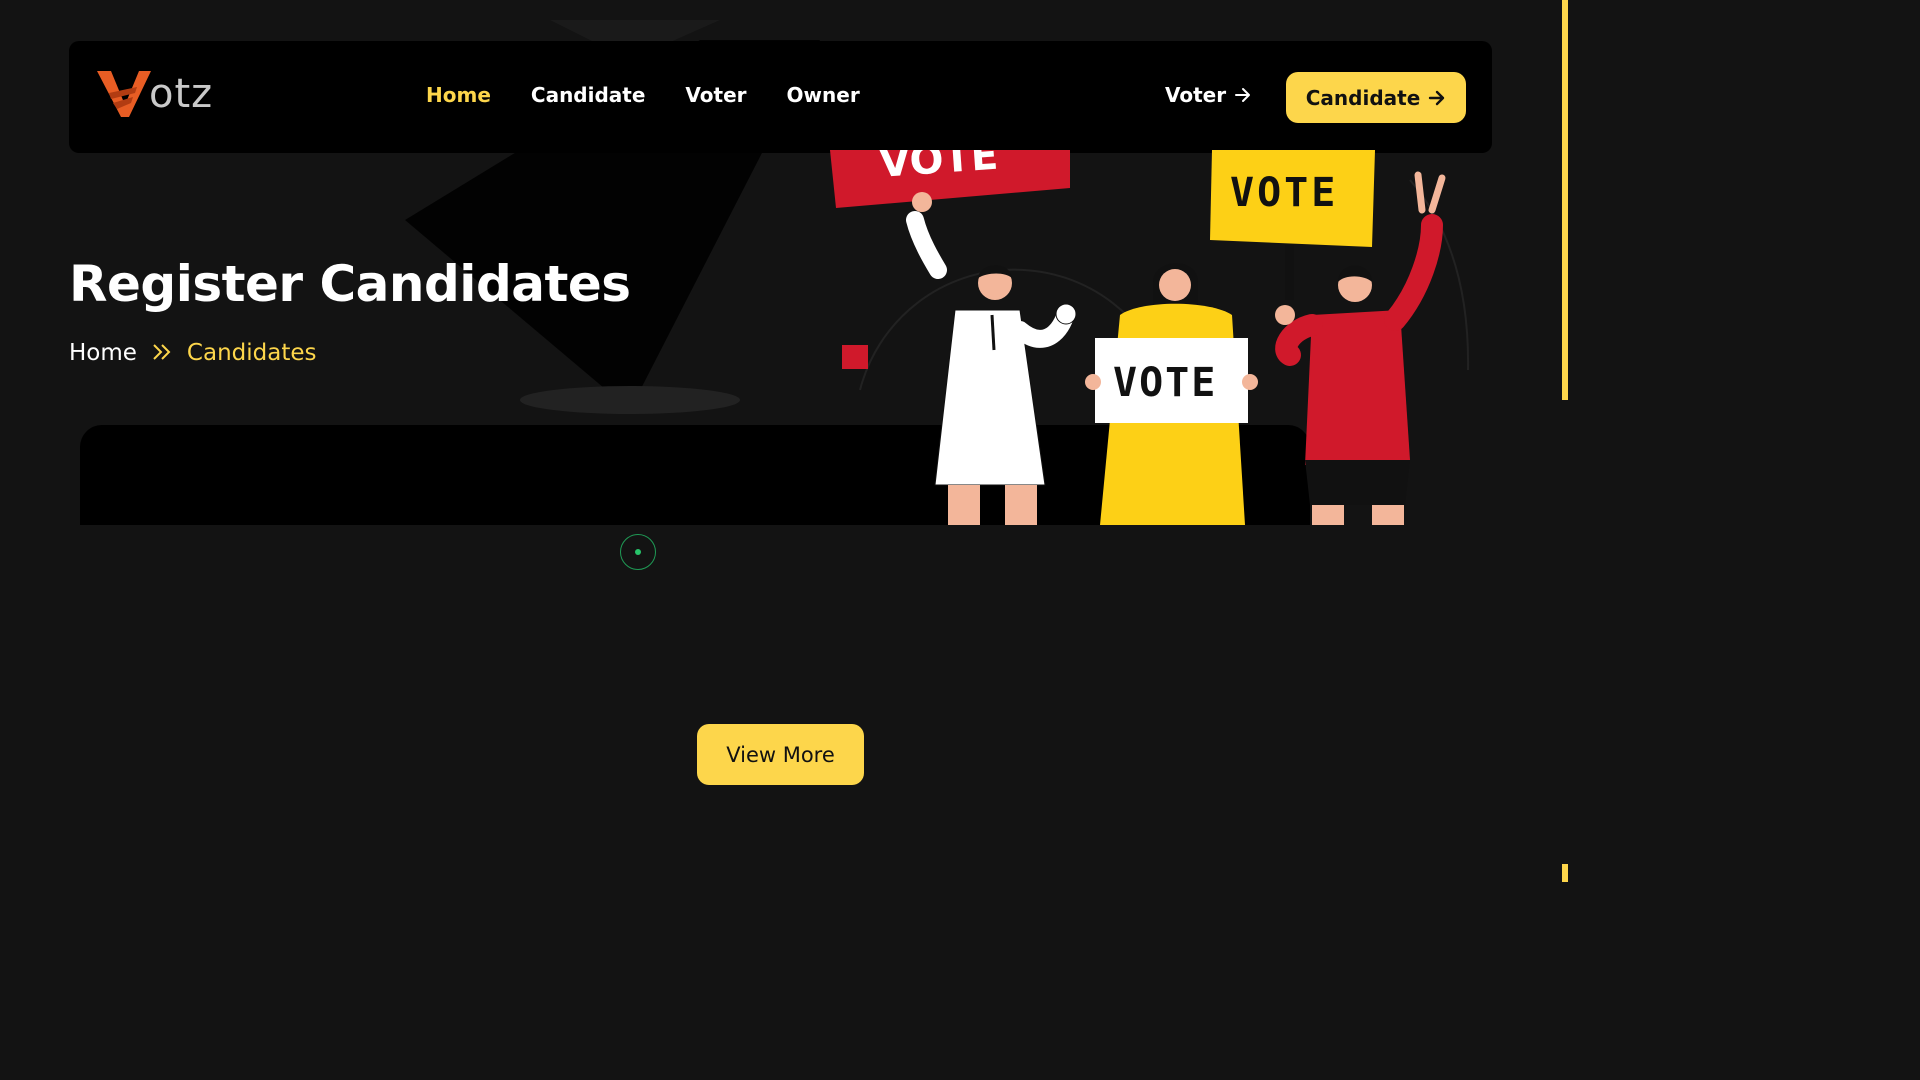  Describe the element at coordinates (780, 754) in the screenshot. I see `view-more-button: View More` at that location.